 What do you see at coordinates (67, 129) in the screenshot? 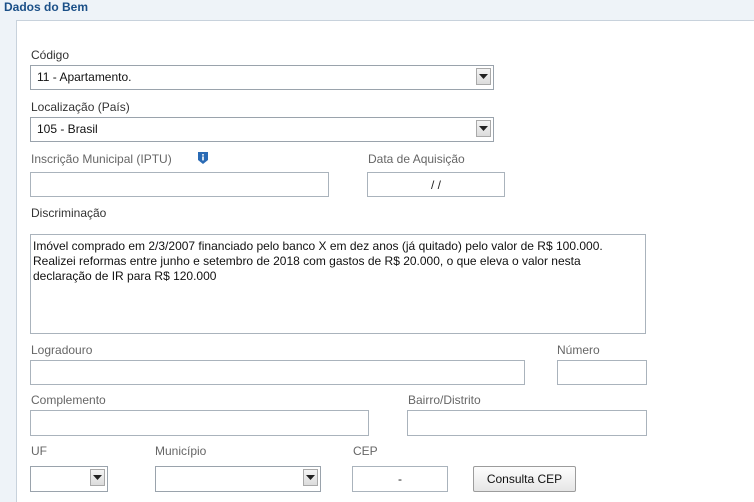
I see `localizacao-value: 105 - Brasil` at bounding box center [67, 129].